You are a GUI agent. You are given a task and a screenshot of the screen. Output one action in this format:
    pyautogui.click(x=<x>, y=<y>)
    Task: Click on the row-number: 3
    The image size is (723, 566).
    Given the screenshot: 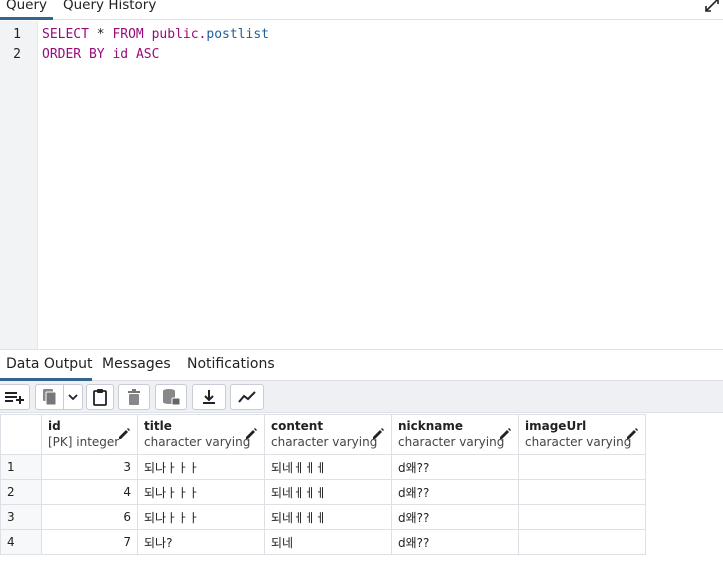 What is the action you would take?
    pyautogui.click(x=21, y=517)
    